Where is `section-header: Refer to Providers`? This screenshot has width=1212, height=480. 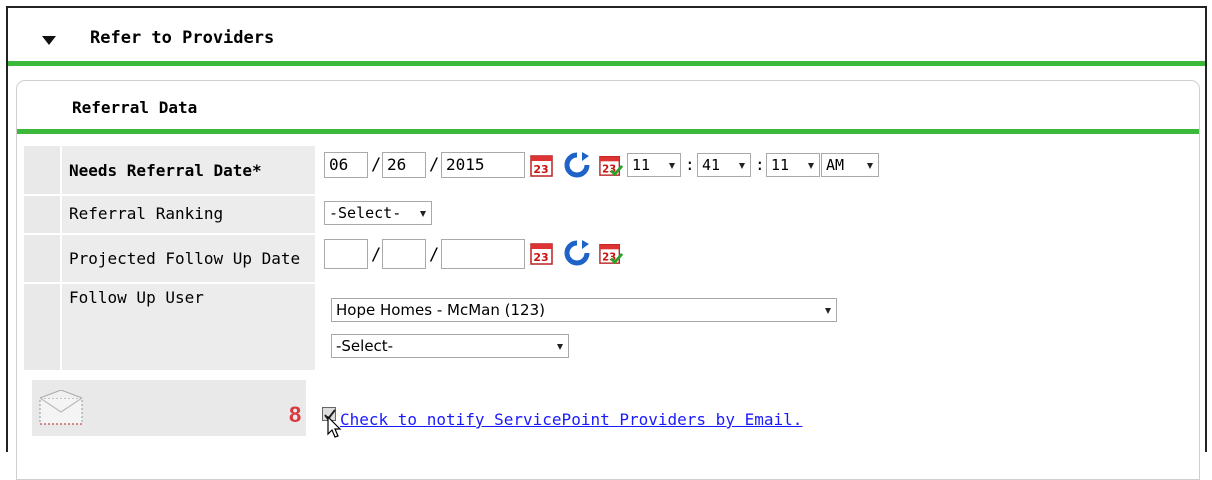 section-header: Refer to Providers is located at coordinates (606, 37).